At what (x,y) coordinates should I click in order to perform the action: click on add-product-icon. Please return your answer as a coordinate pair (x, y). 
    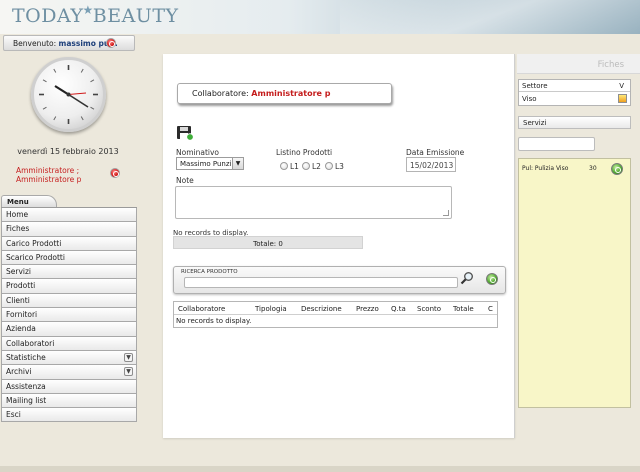
    Looking at the image, I should click on (492, 279).